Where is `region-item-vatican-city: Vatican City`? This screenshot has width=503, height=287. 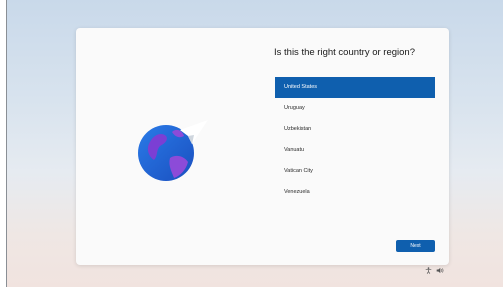 region-item-vatican-city: Vatican City is located at coordinates (355, 171).